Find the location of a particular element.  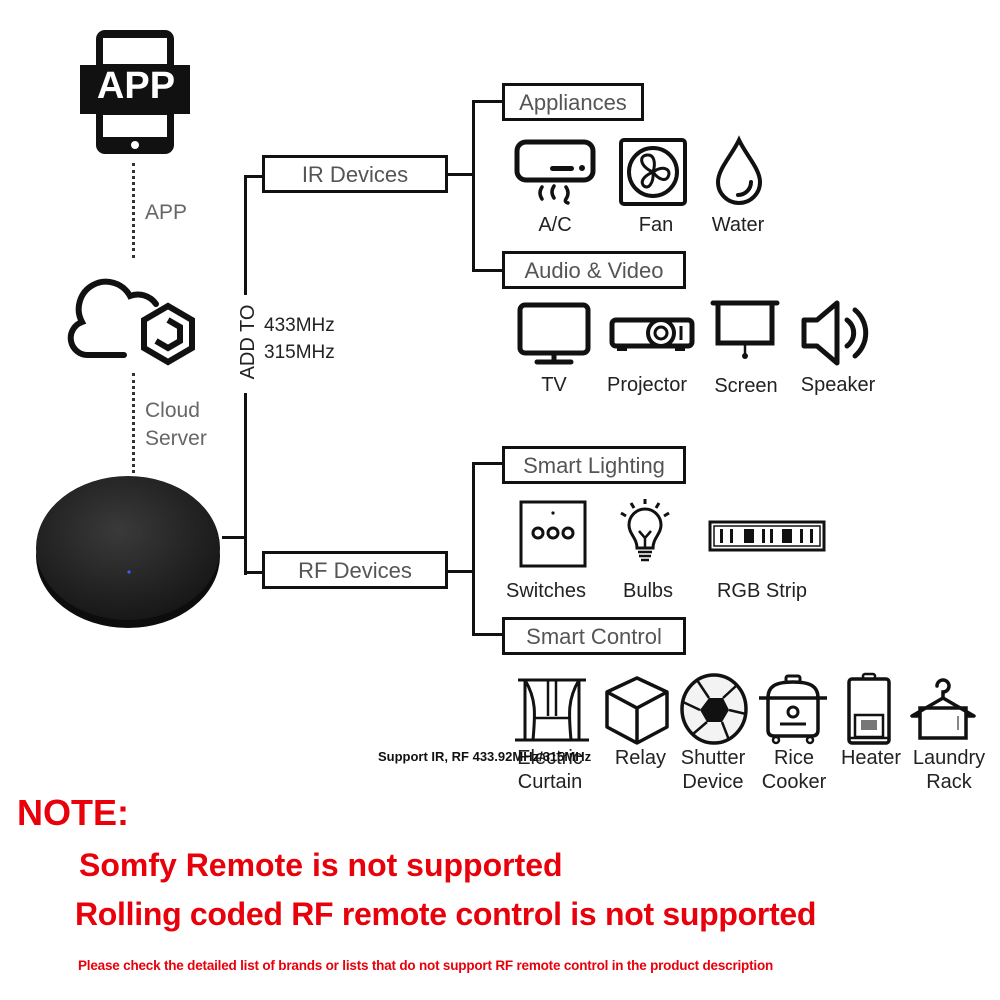

label-relay: Relay is located at coordinates (640, 758).